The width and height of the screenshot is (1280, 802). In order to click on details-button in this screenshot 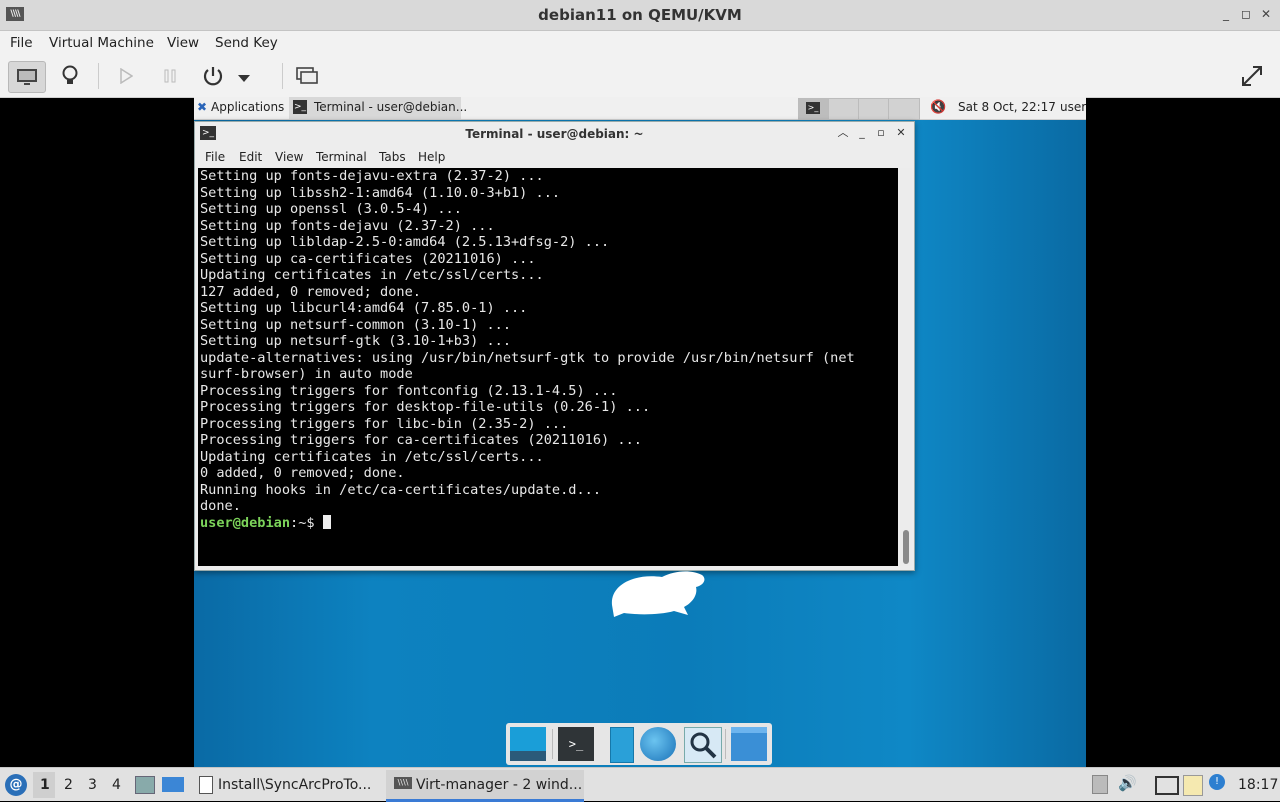, I will do `click(70, 76)`.